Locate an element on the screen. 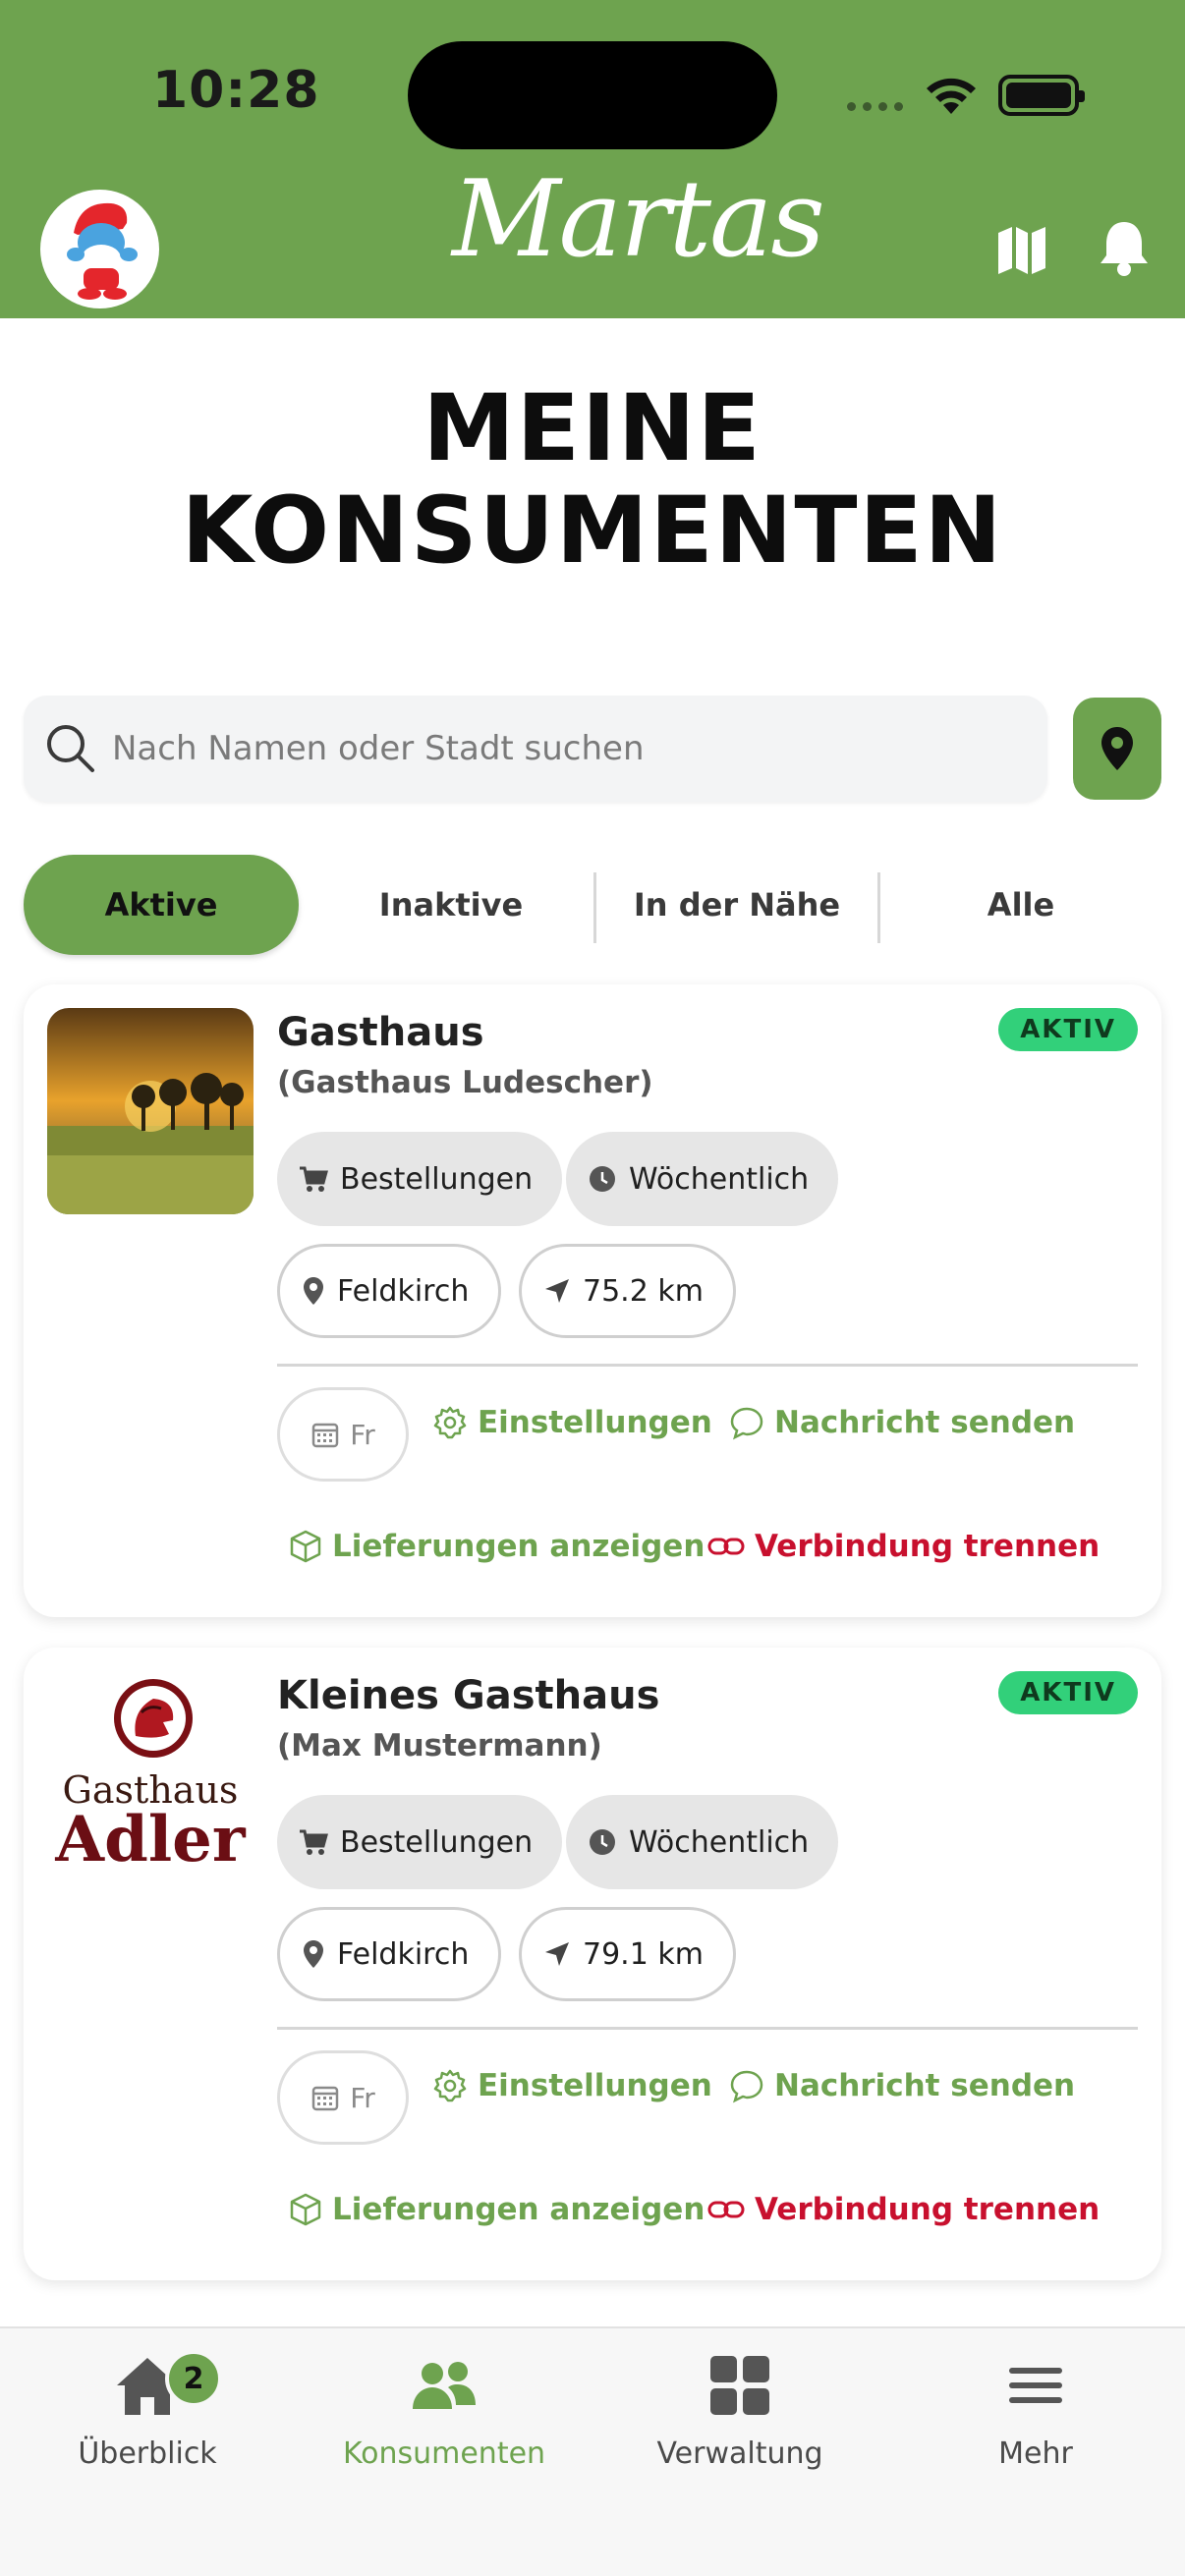 The height and width of the screenshot is (2576, 1185). consumer-contact: (Gasthaus Ludescher) is located at coordinates (465, 1082).